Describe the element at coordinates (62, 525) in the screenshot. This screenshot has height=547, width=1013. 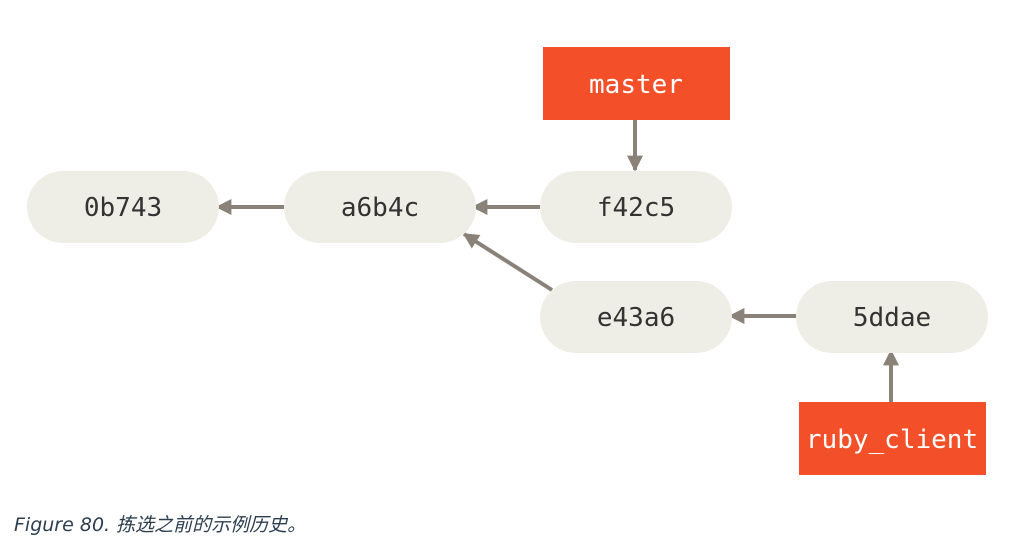
I see `figure-number: Figure 80.` at that location.